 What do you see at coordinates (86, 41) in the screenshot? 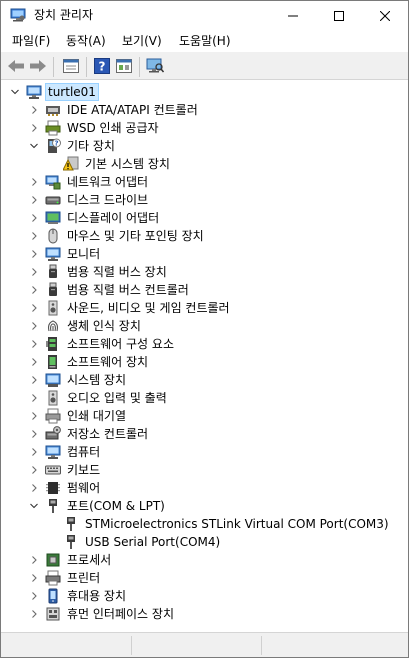
I see `menu-action: 동작(A)` at bounding box center [86, 41].